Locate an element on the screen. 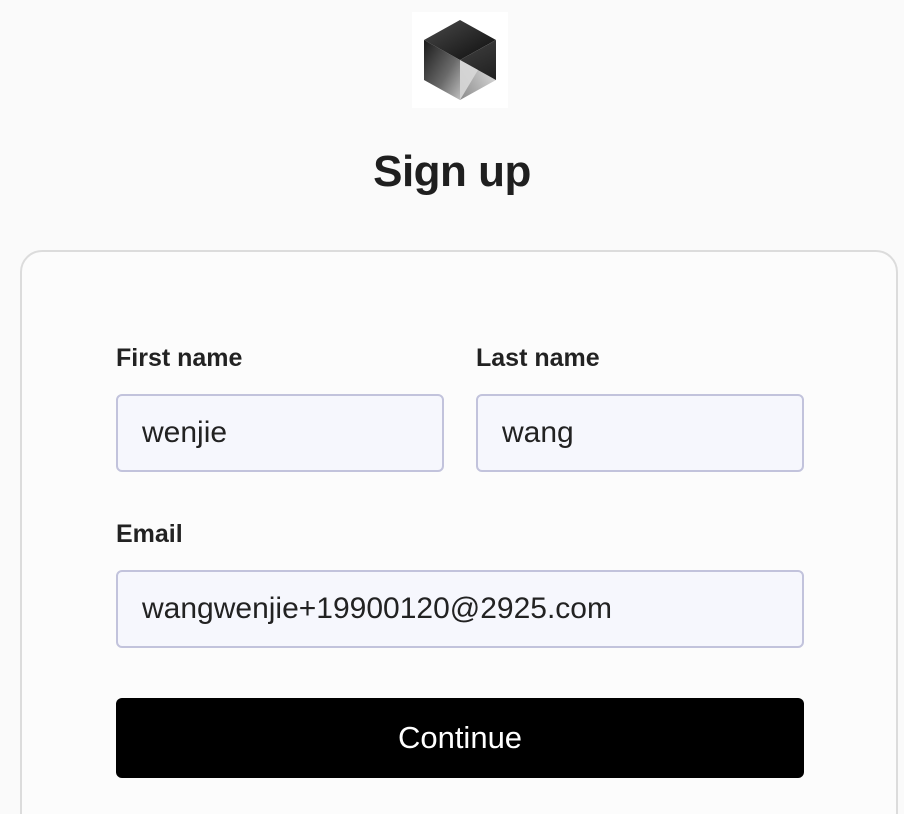 This screenshot has width=904, height=814. continue-button: Continue is located at coordinates (460, 738).